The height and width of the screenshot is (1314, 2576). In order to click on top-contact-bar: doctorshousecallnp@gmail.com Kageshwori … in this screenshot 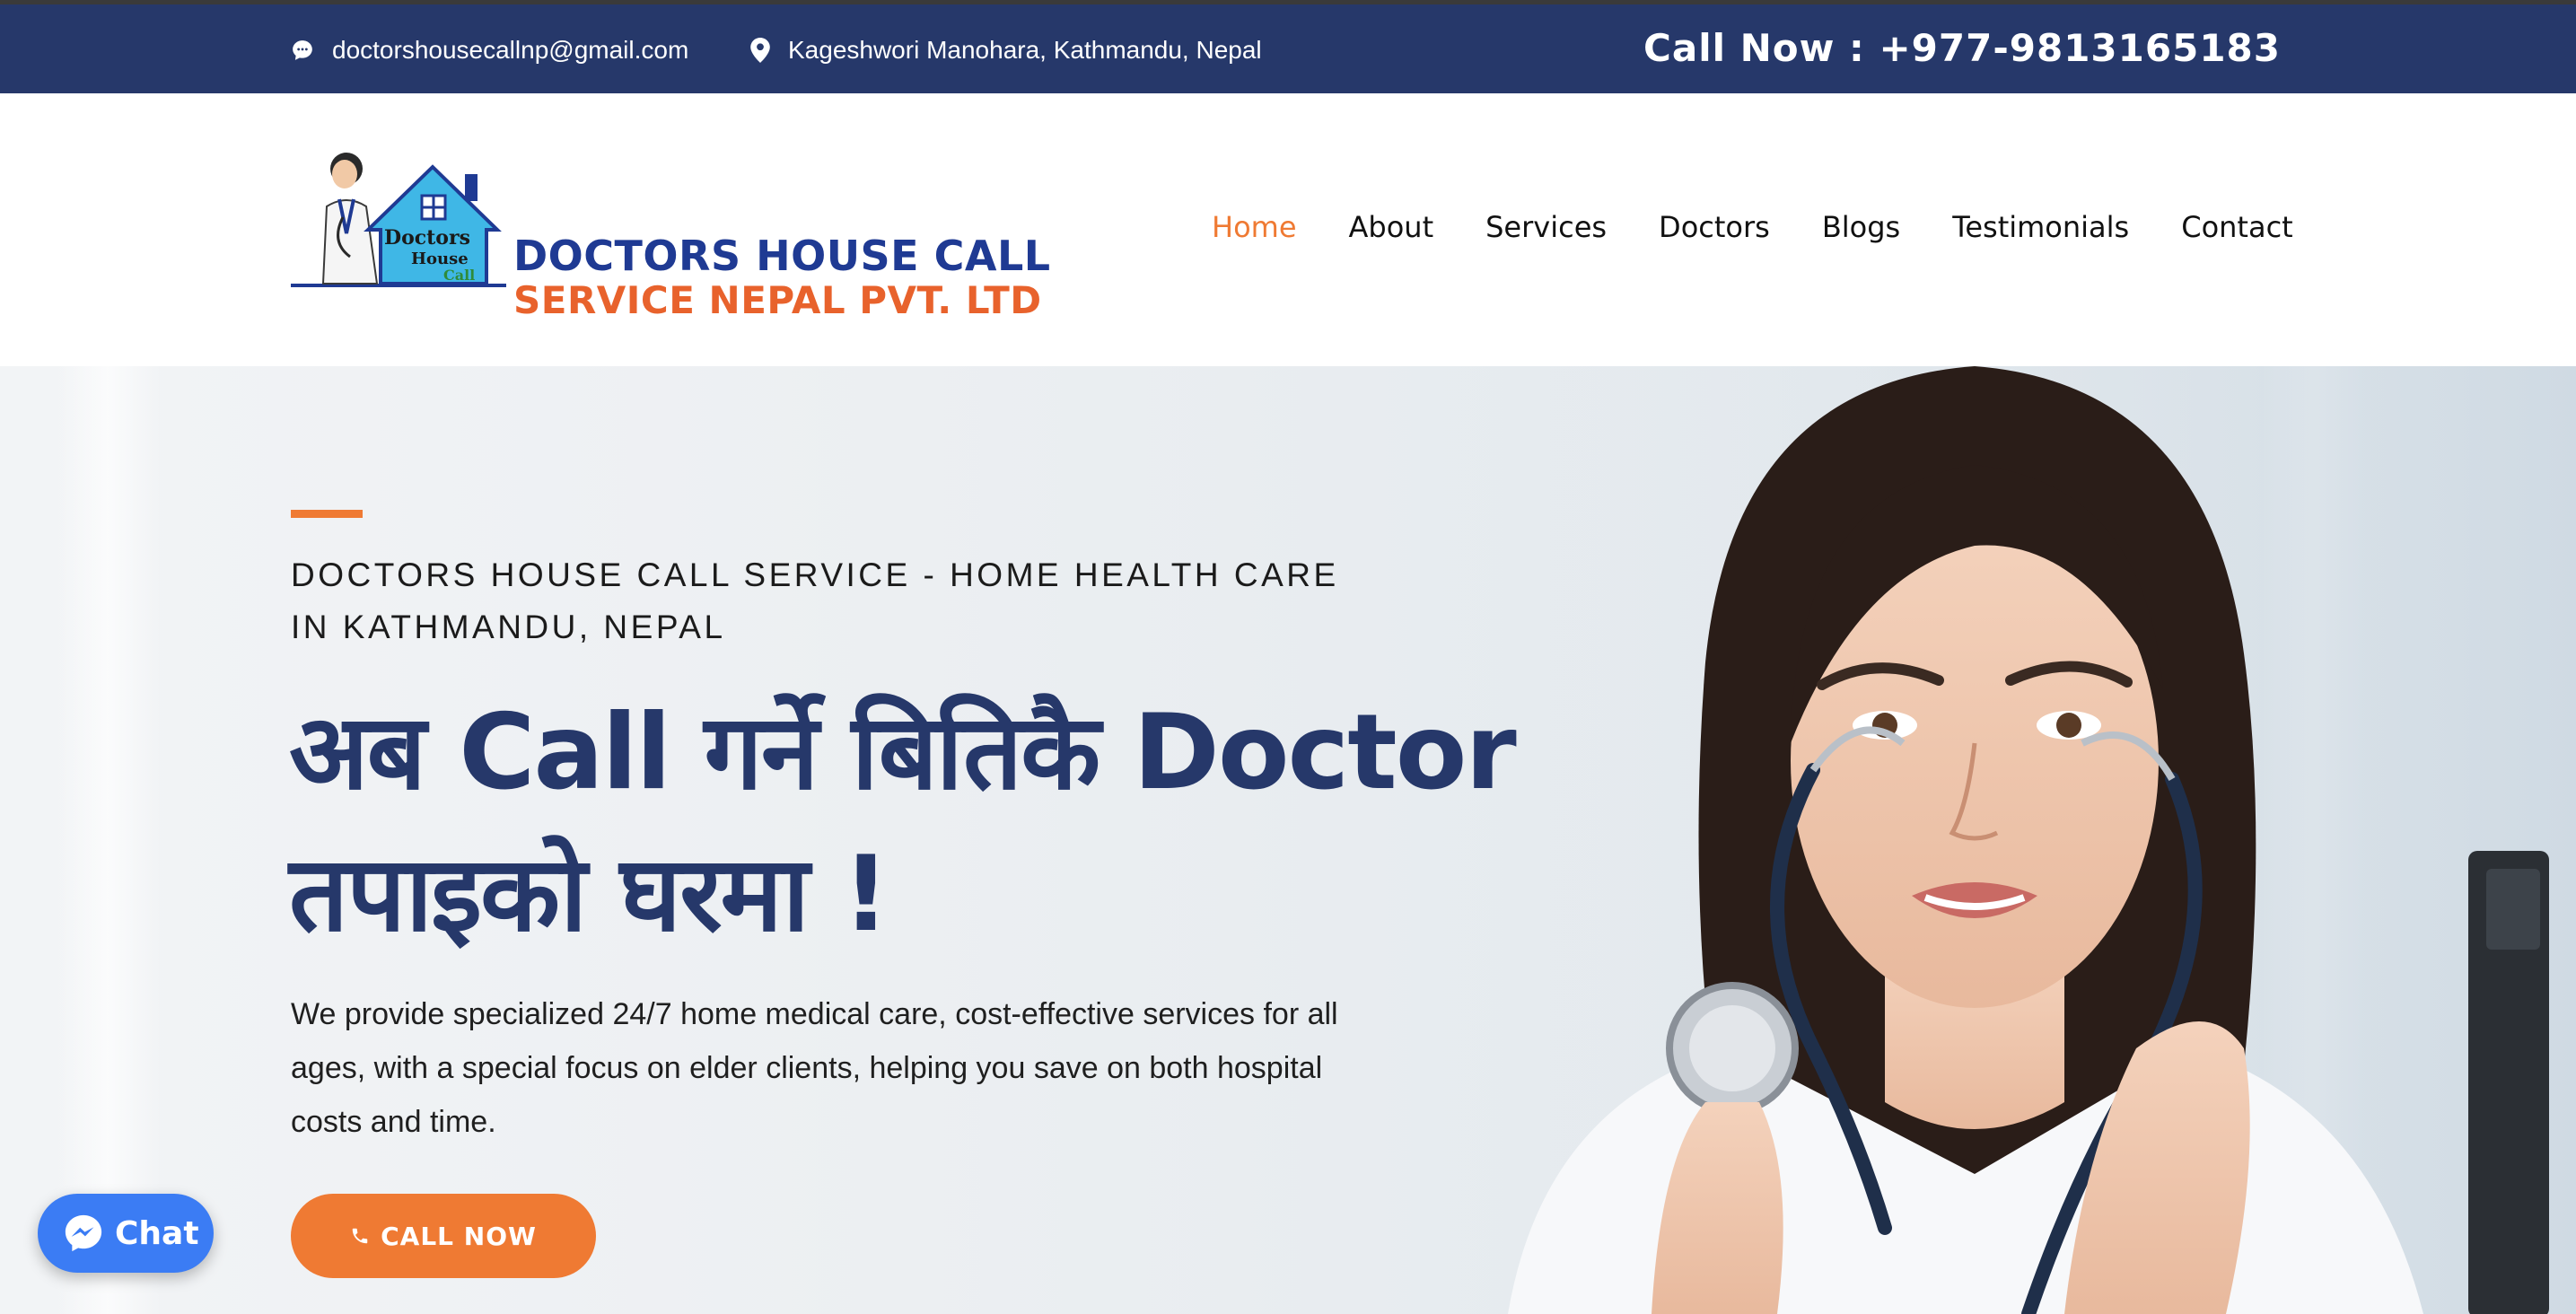, I will do `click(1288, 46)`.